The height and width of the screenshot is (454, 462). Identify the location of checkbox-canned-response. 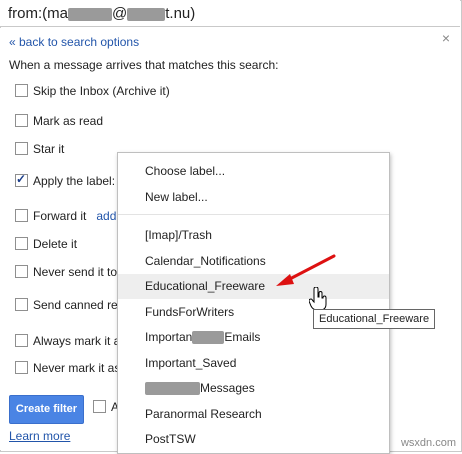
(21, 304).